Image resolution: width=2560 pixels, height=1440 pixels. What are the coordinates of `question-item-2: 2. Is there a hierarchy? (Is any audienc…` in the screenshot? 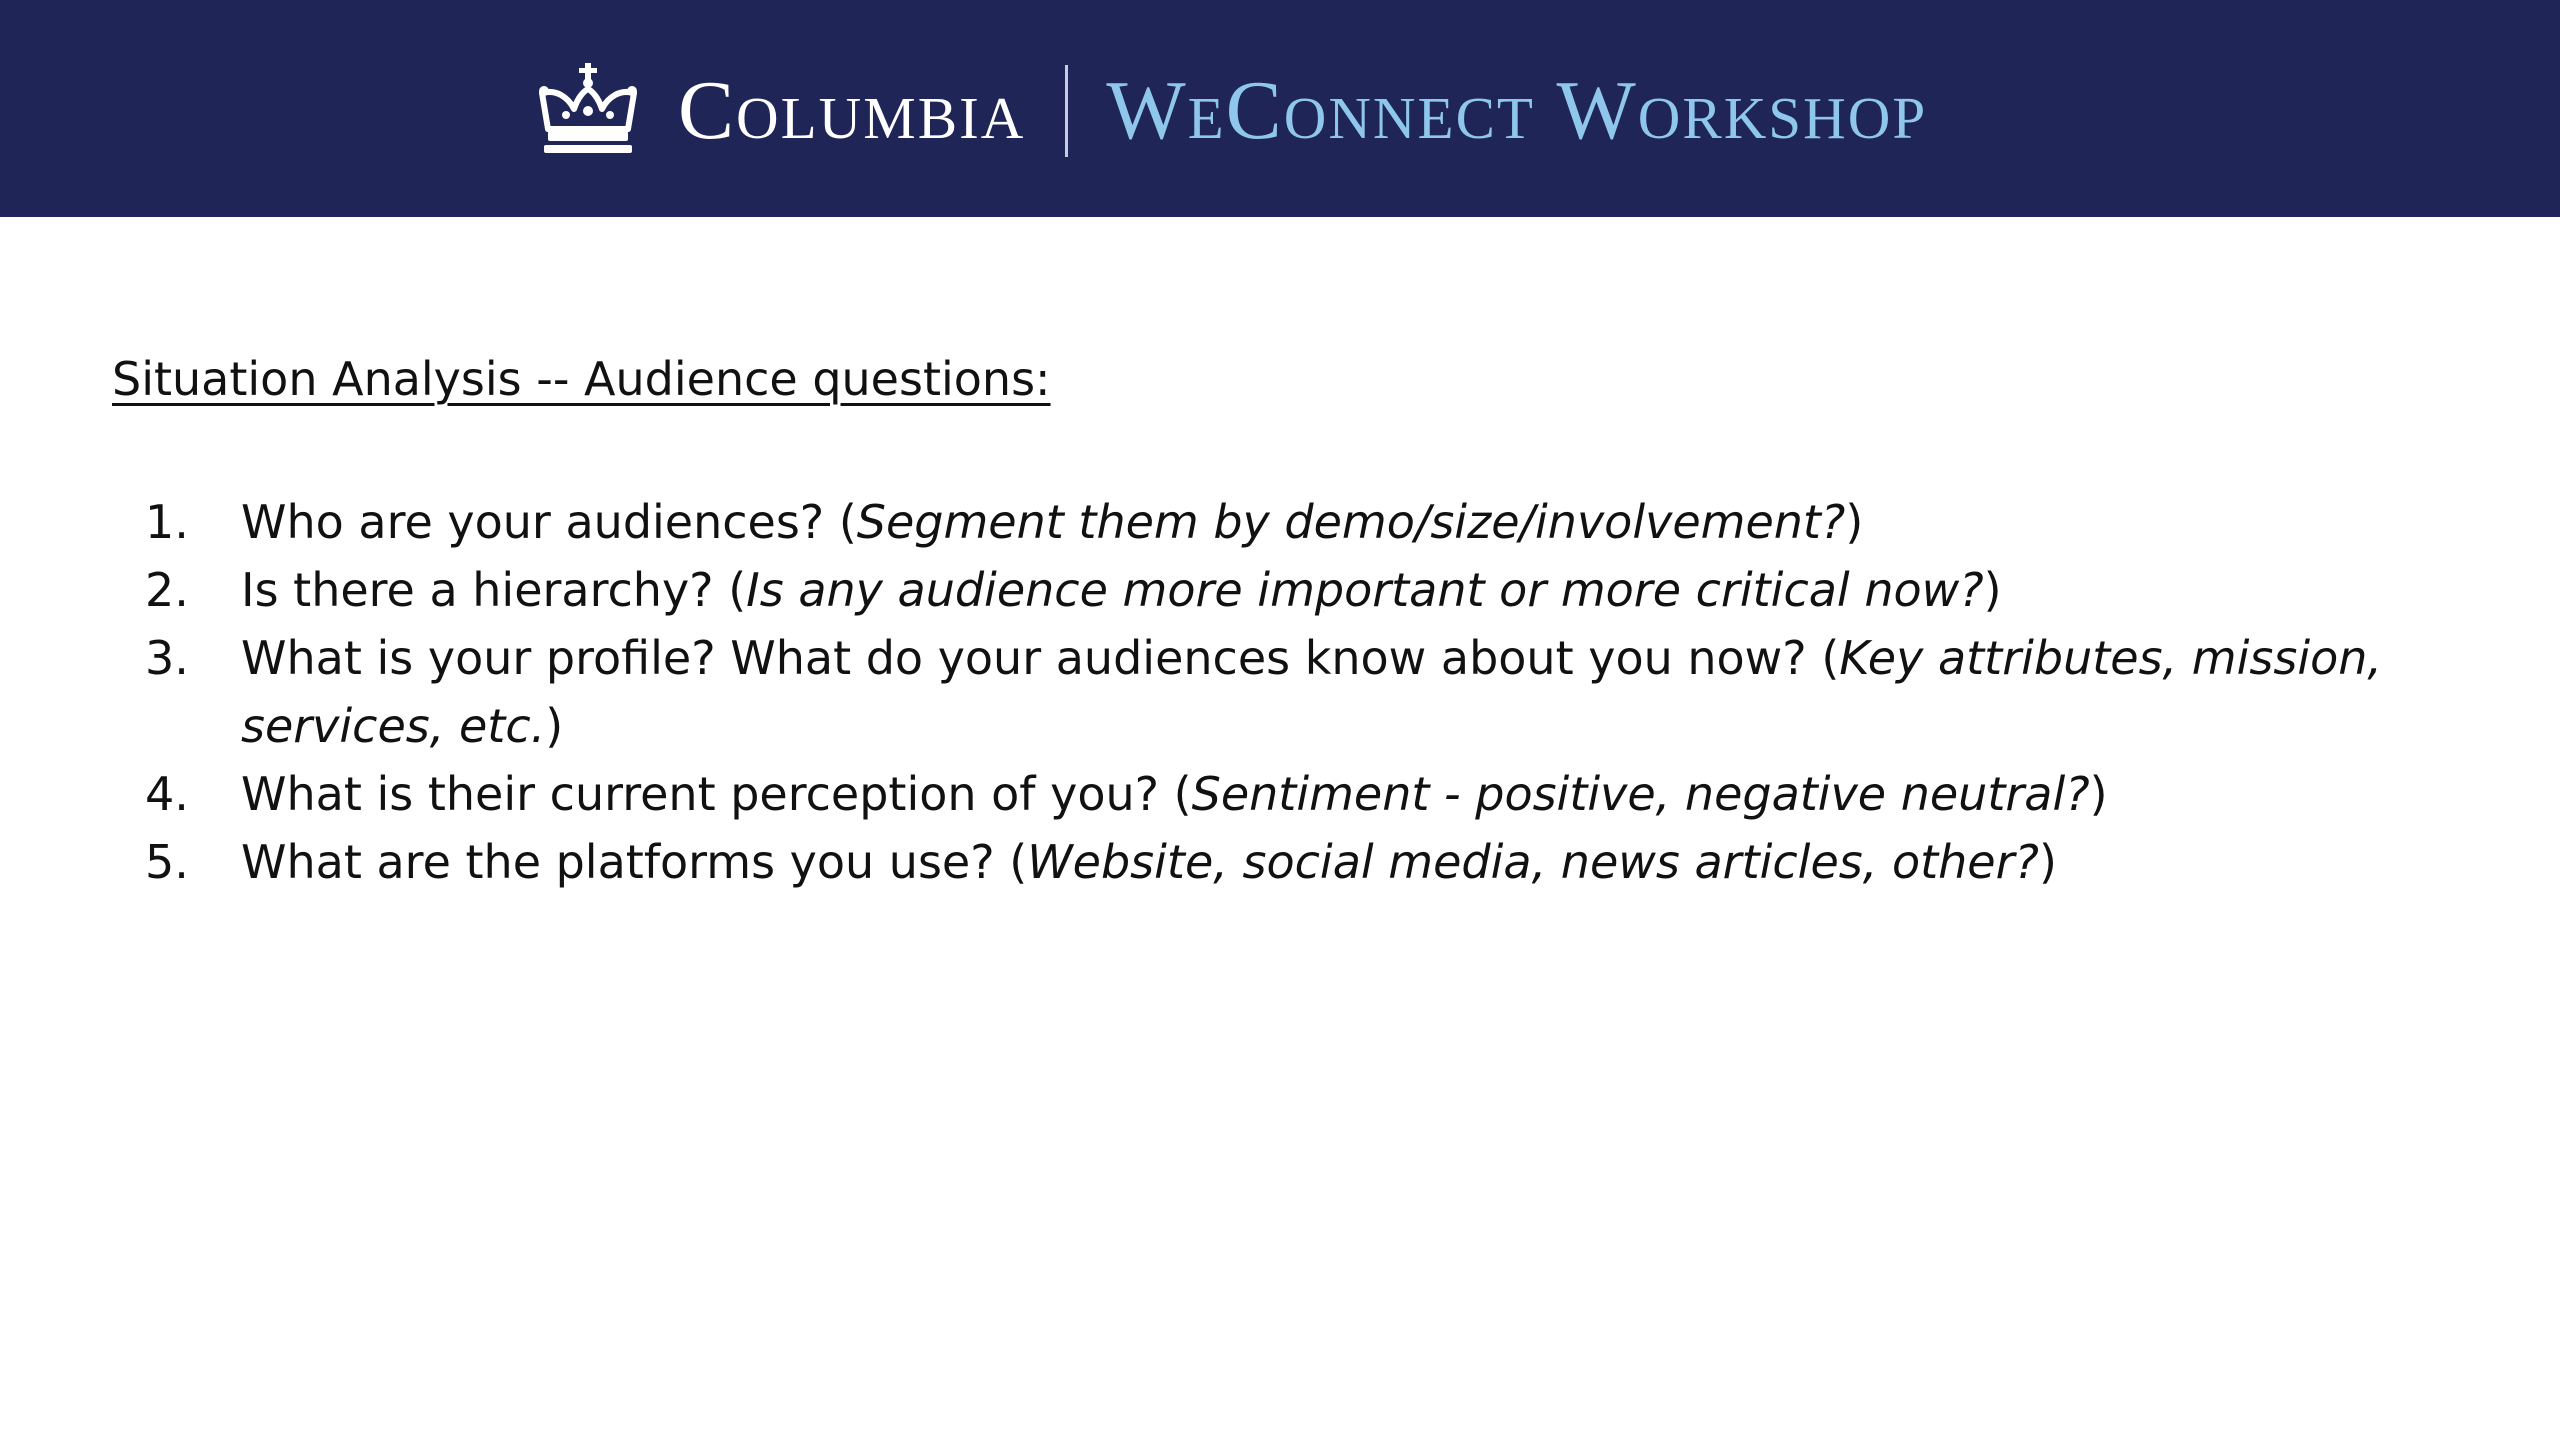 It's located at (1295, 590).